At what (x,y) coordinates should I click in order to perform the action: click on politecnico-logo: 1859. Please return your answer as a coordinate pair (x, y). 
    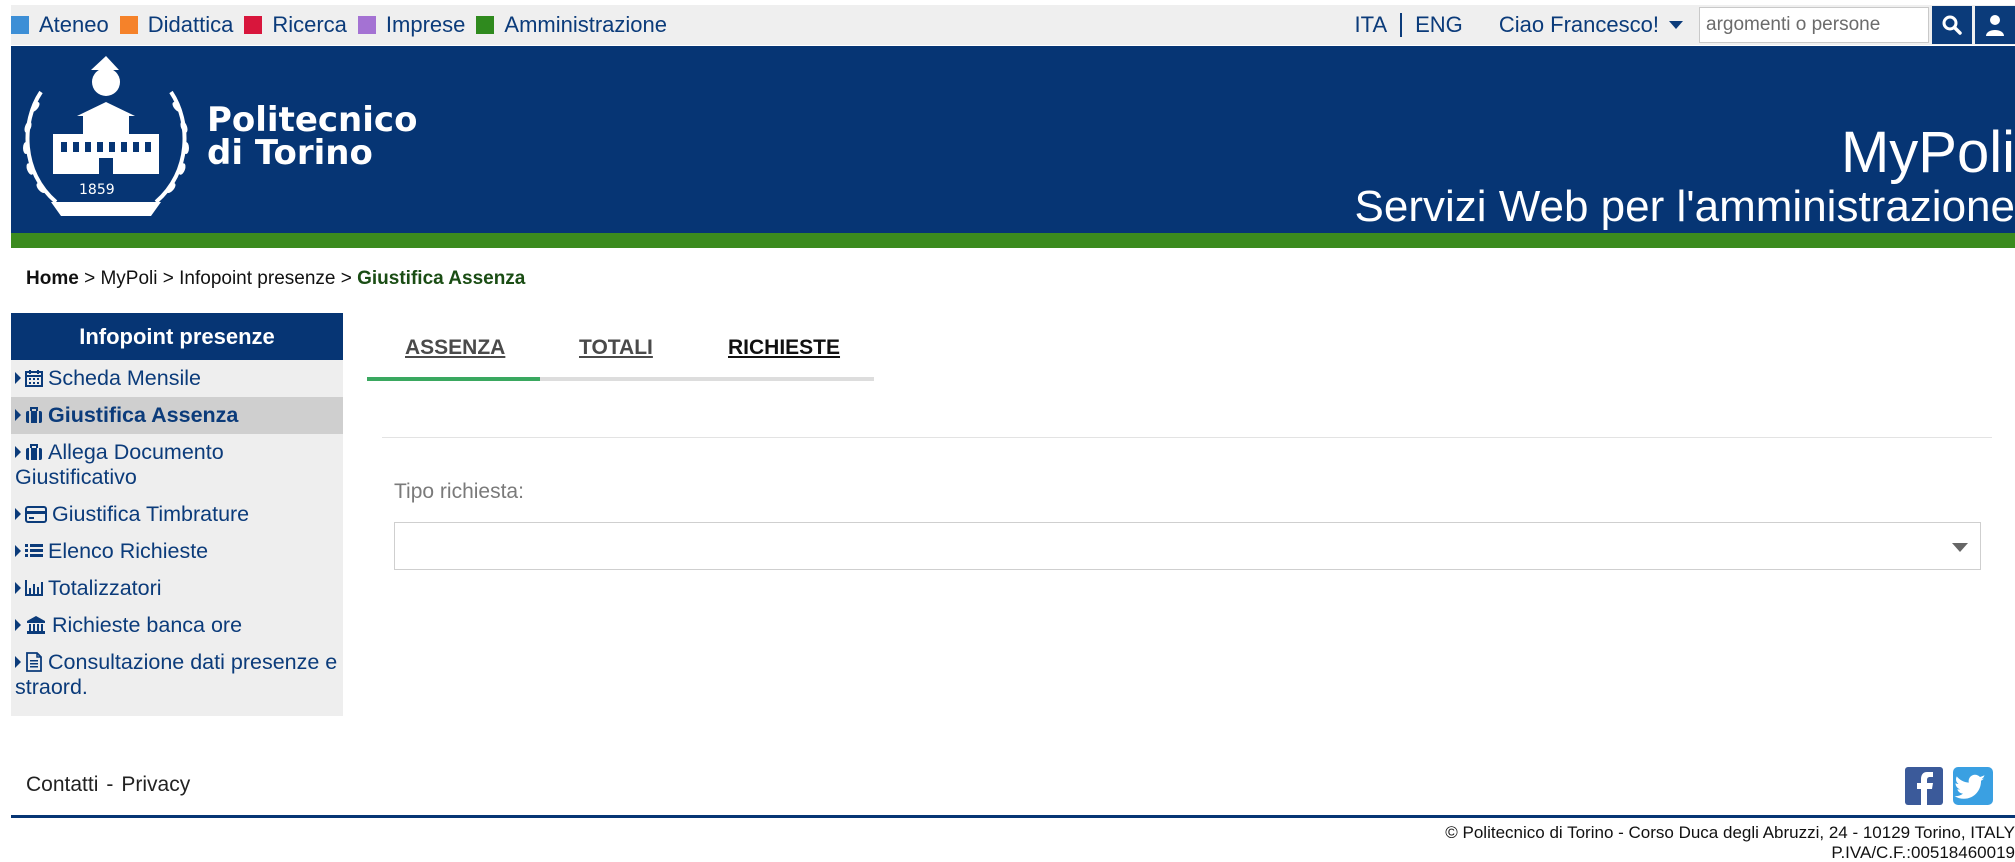
    Looking at the image, I should click on (106, 142).